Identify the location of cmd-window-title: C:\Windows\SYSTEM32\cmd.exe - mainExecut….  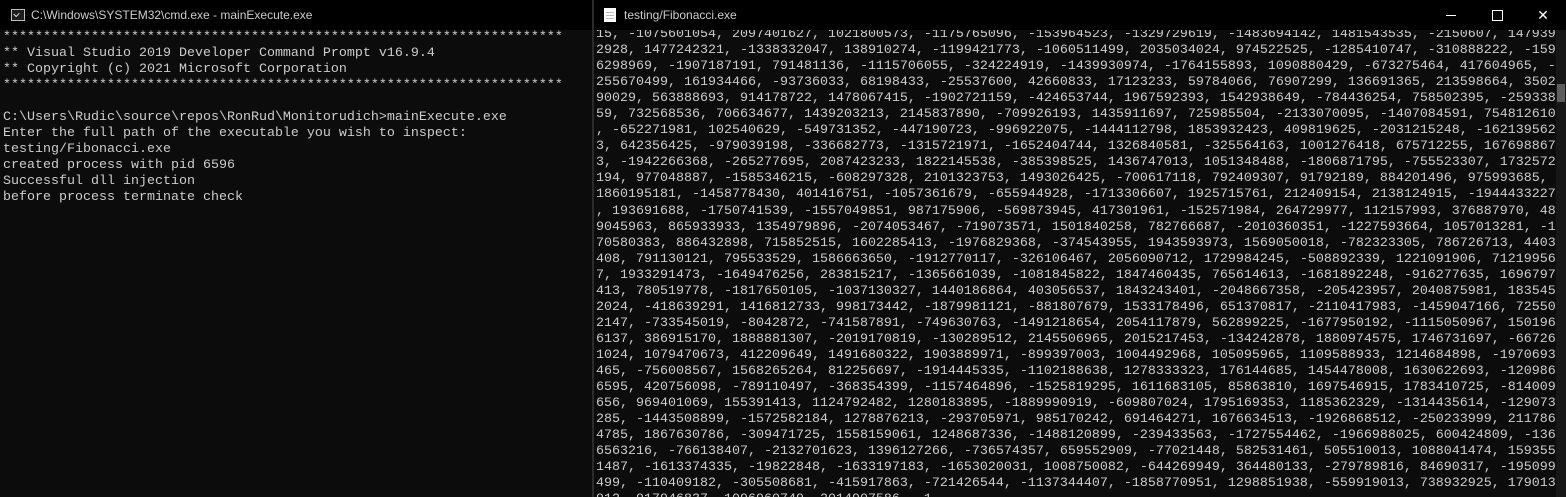
(172, 15).